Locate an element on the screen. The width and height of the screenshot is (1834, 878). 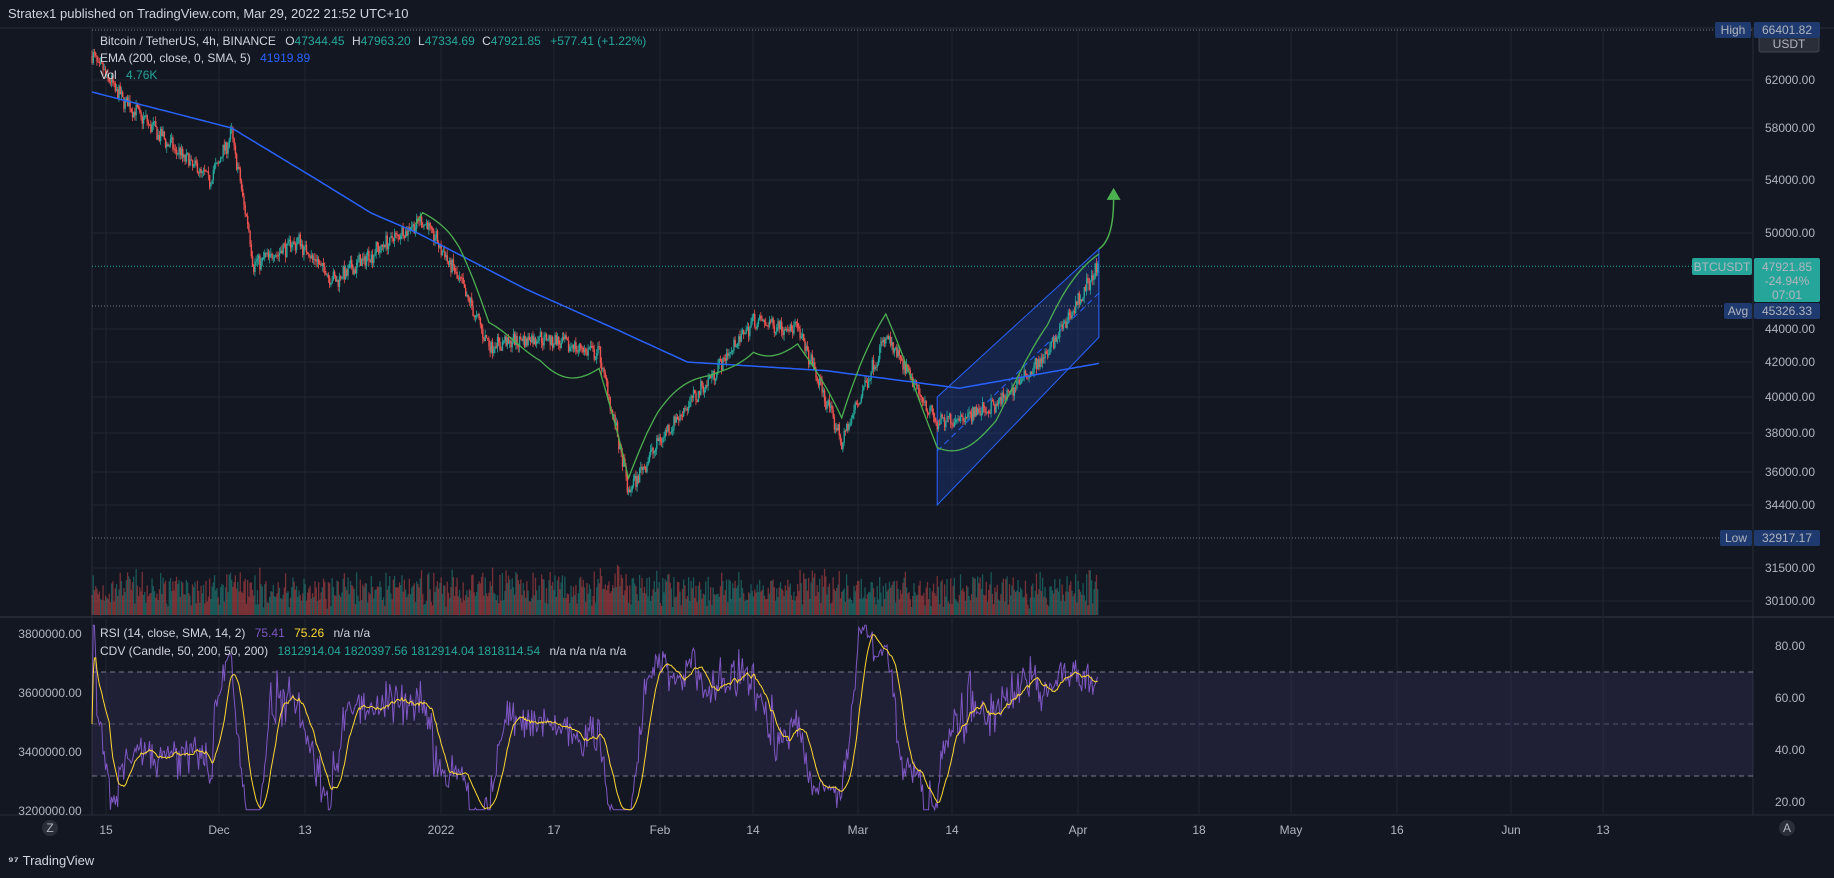
legend-vol-row: Vol 4.76K is located at coordinates (128, 75).